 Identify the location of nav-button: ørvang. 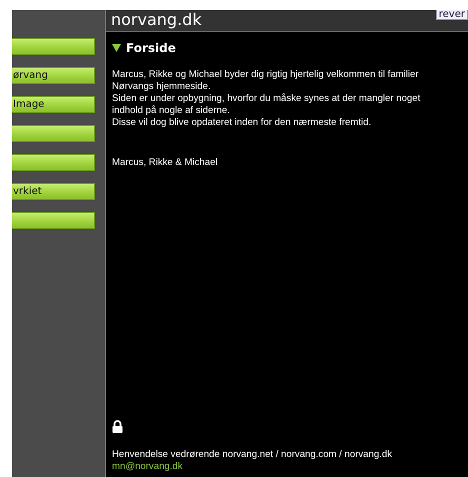
(53, 75).